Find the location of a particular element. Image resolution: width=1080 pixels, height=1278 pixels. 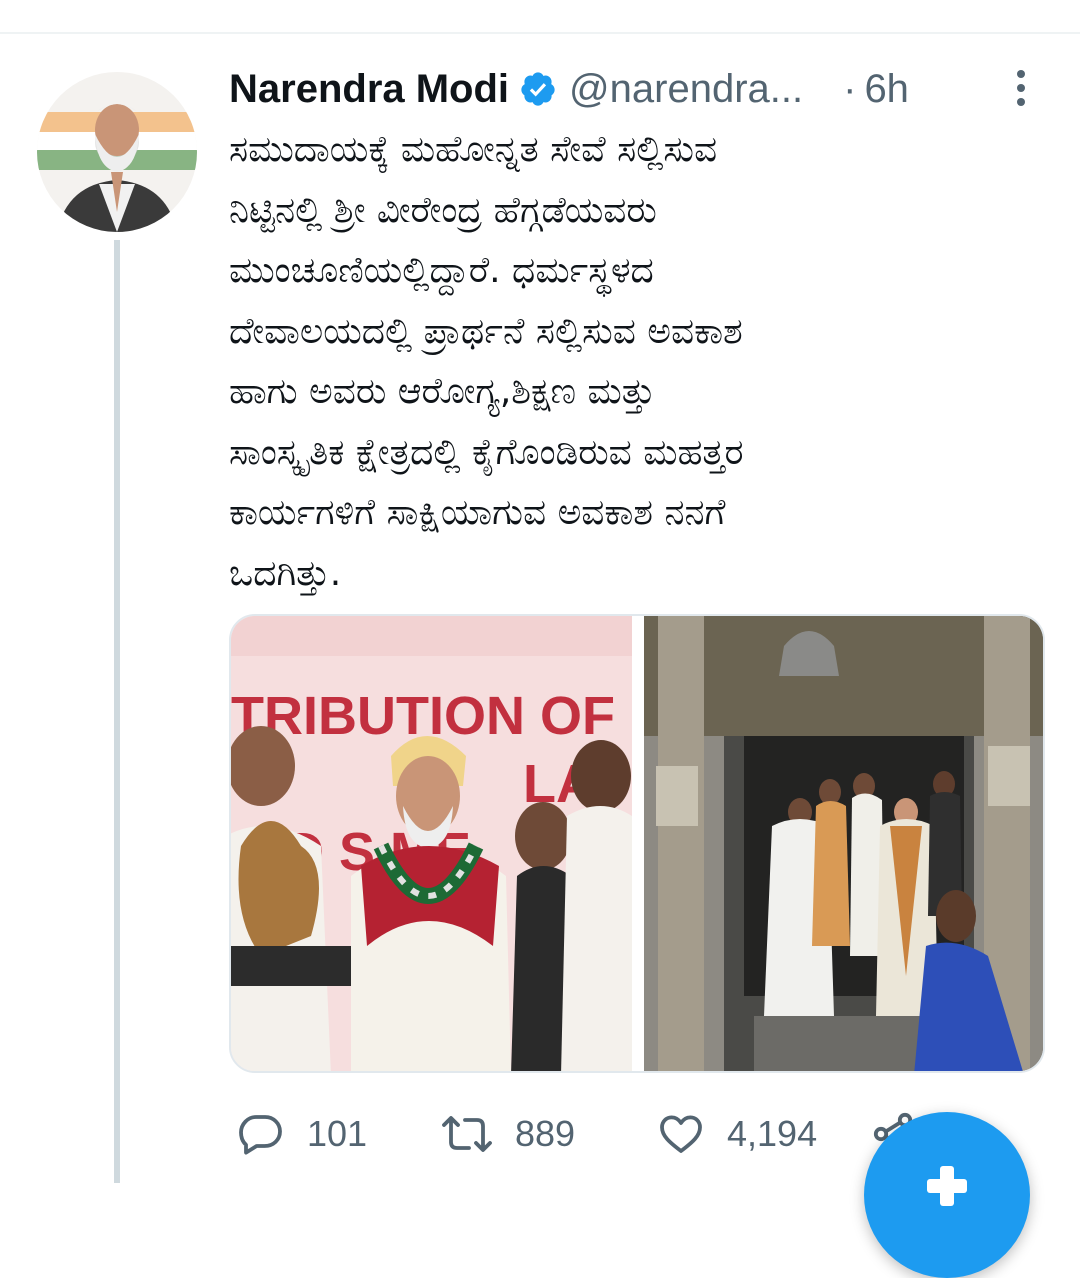

tweet-text-line: ಕಾರ್ಯಗಳಿಗೆ ಸಾಕ್ಷಿಯಾಗುವ ಅವಕಾಶ ನನಗೆ is located at coordinates (477, 512).